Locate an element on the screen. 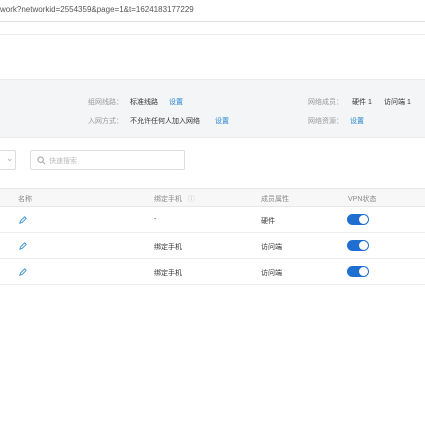  table-header: 名称 绑定手机 ⓘ 成员属性 VPN状态 is located at coordinates (212, 197).